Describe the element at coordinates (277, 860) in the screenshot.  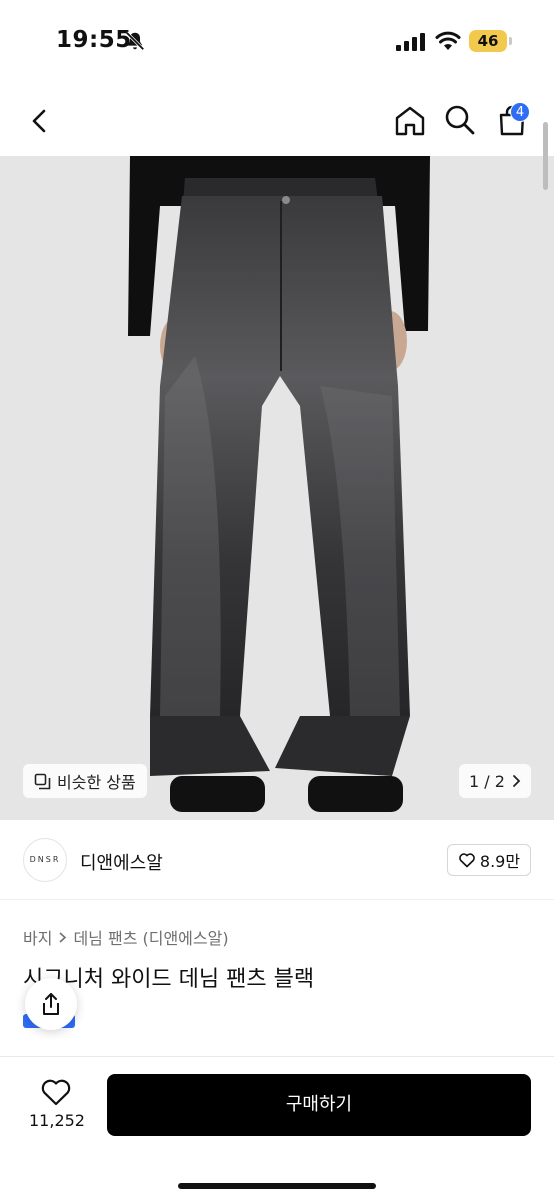
I see `brand-row: DNSR 디앤에스알 8.9만` at that location.